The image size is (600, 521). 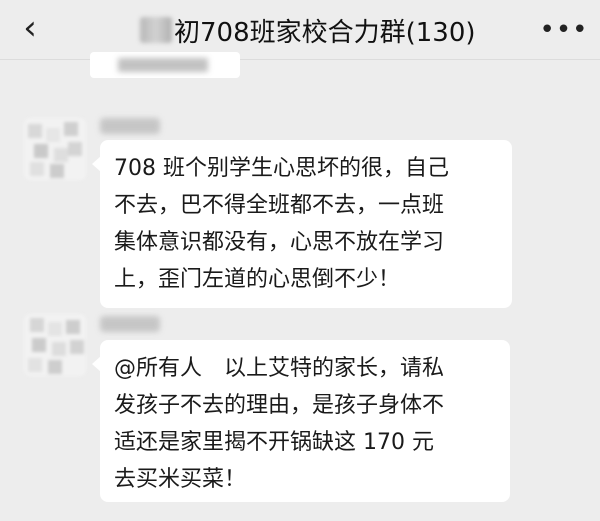 What do you see at coordinates (279, 242) in the screenshot?
I see `message-line: 集体意识都没有，心思不放在学习` at bounding box center [279, 242].